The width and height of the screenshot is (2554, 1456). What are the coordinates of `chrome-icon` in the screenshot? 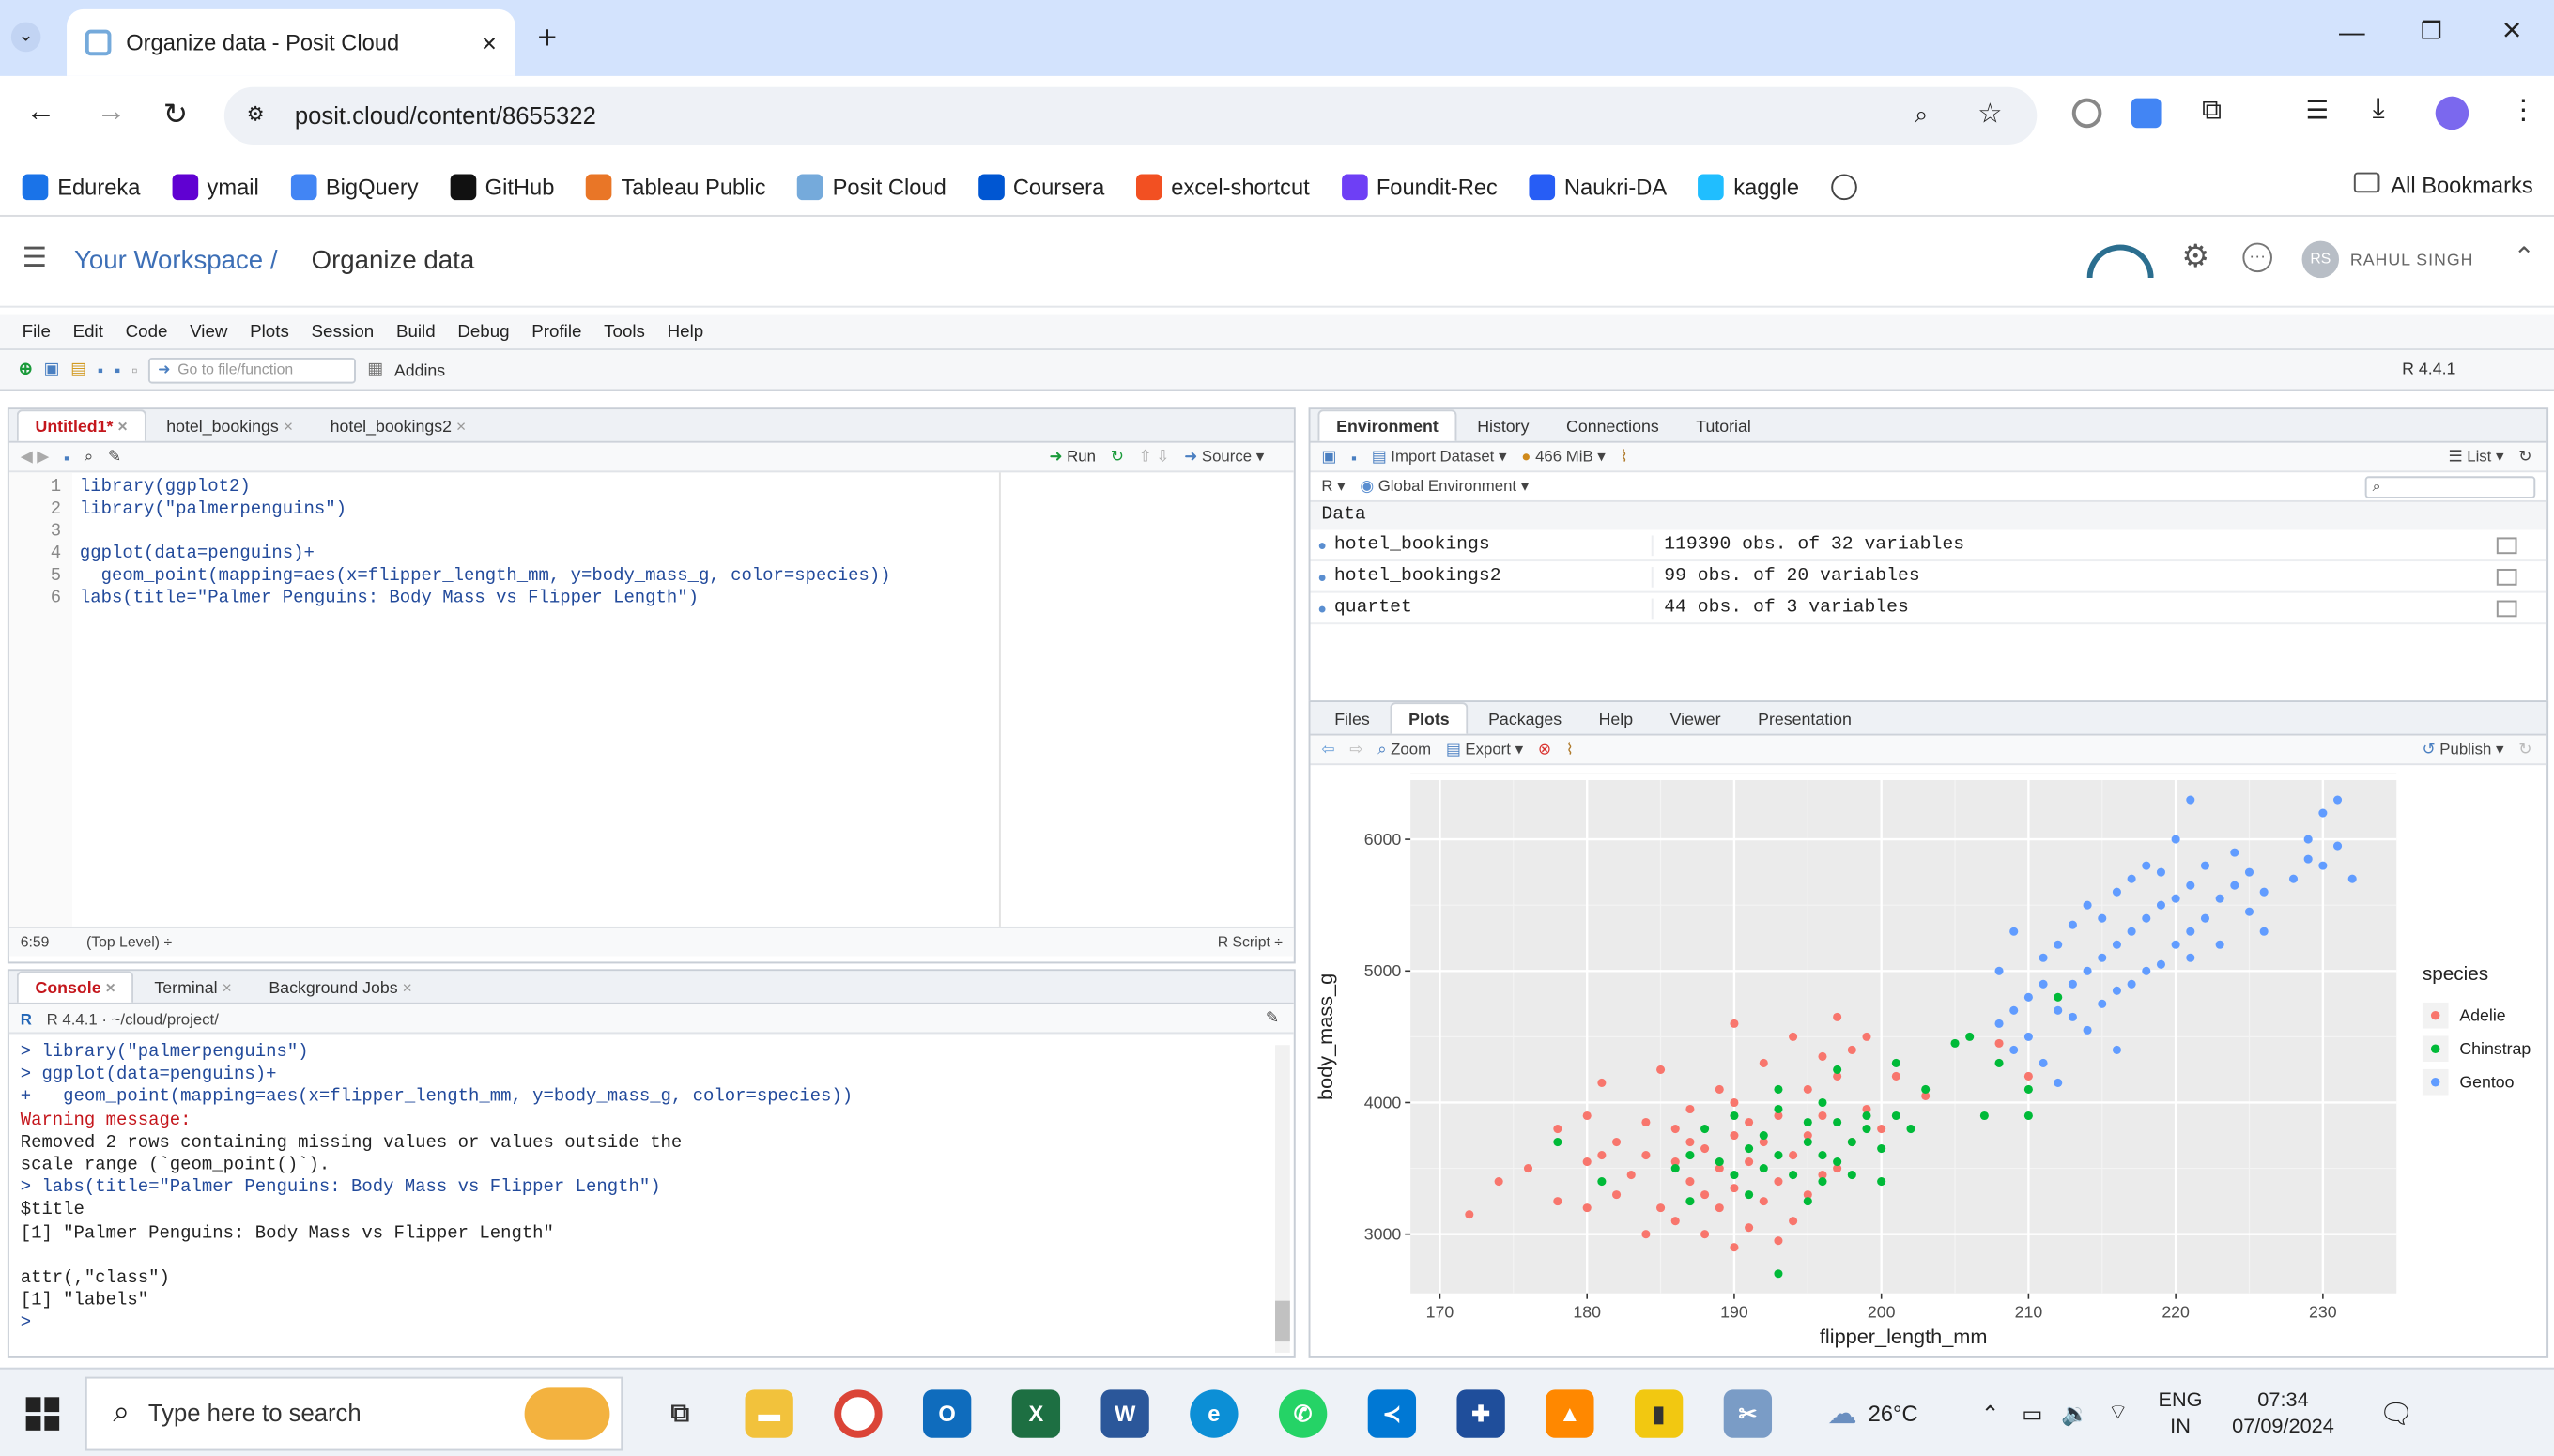 It's located at (858, 1412).